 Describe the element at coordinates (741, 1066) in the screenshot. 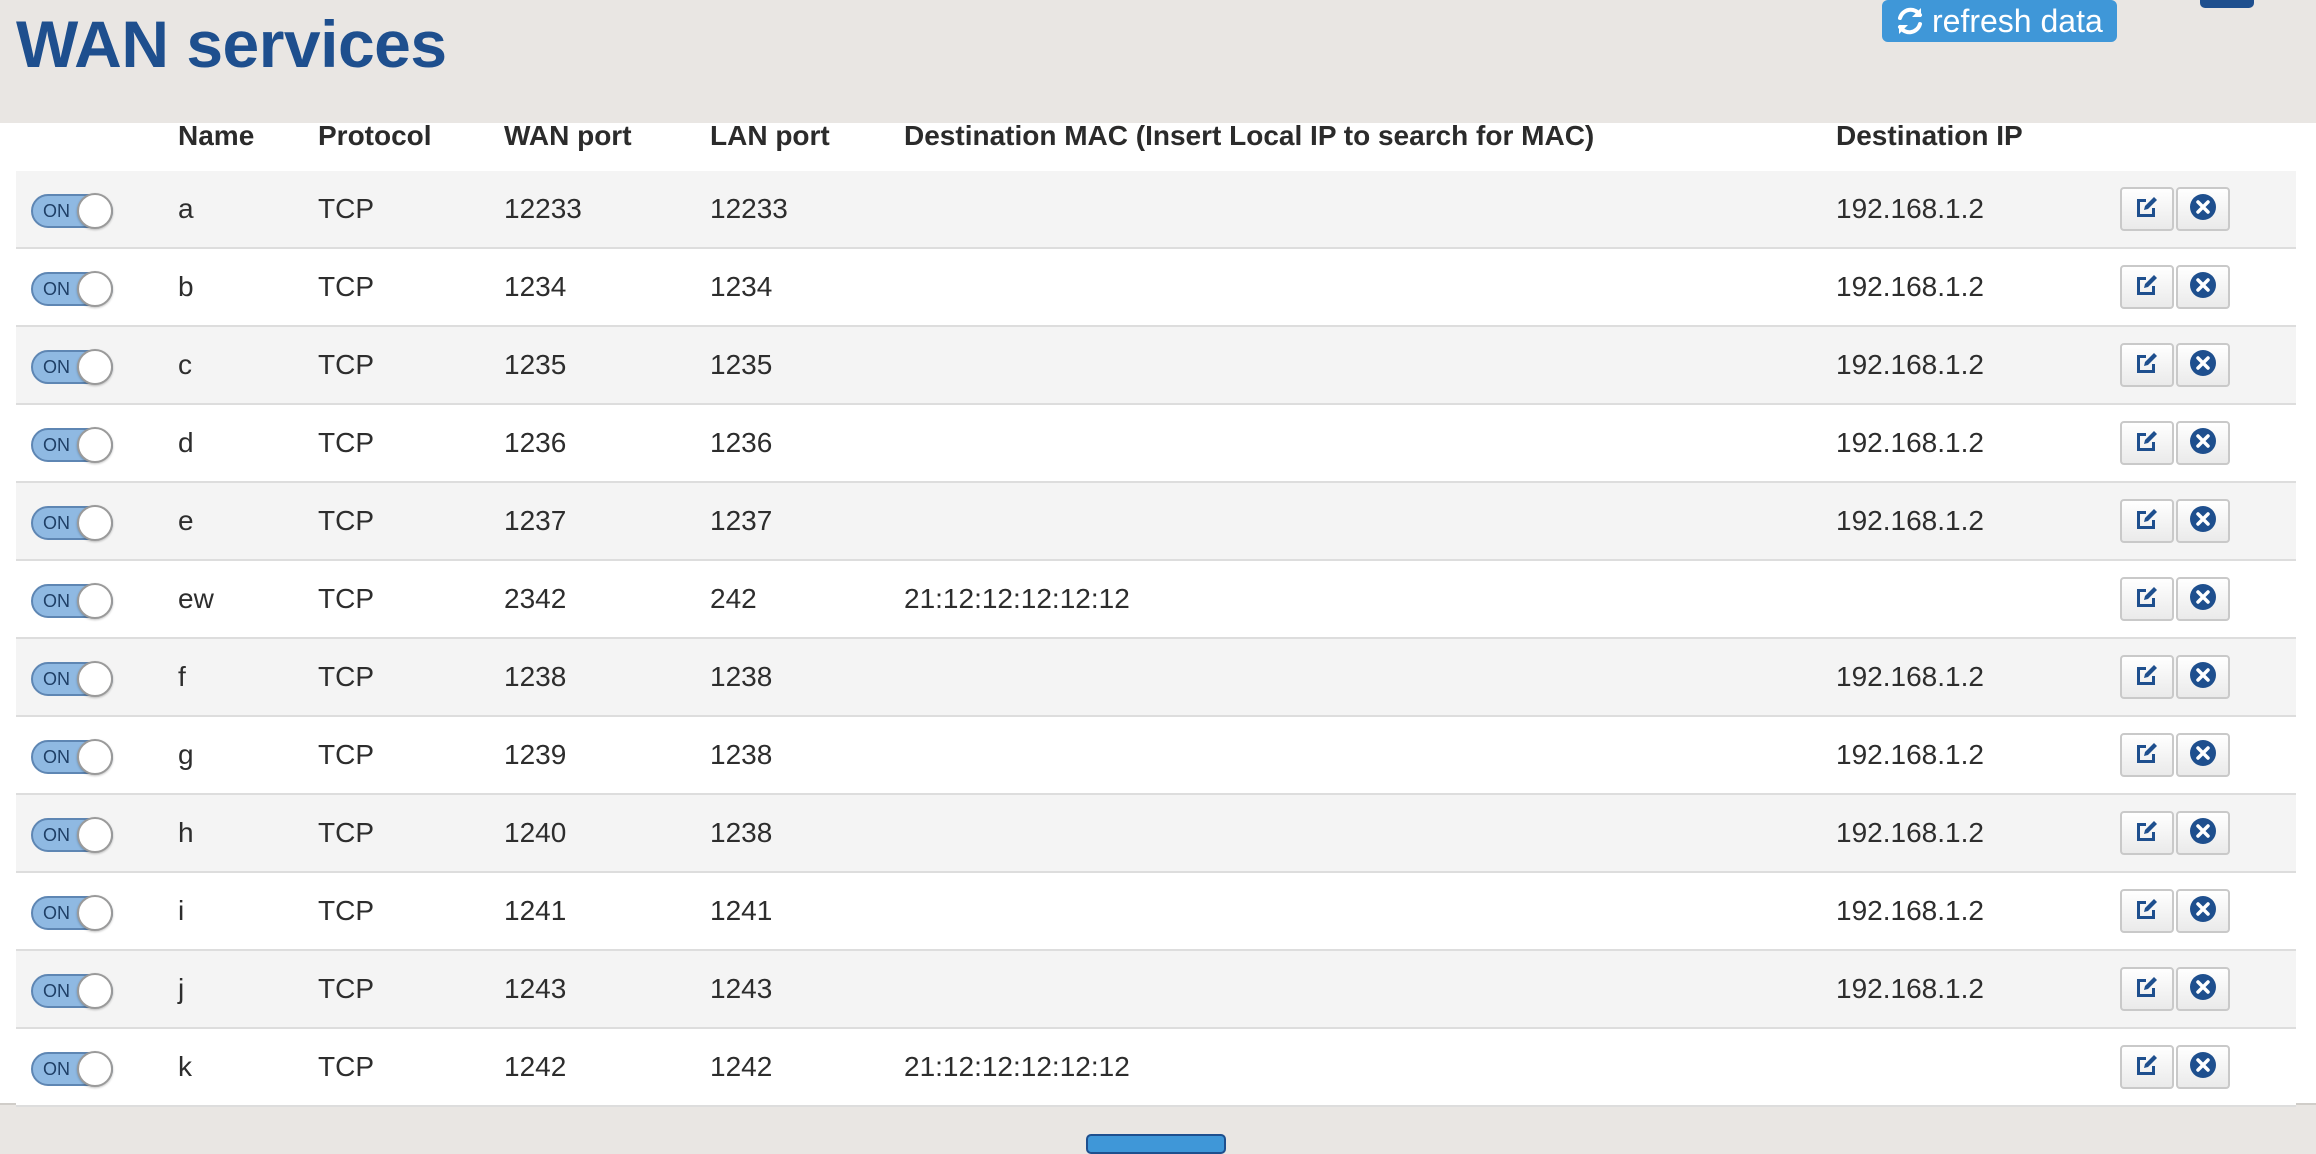

I see `cell-lan-port: 1242` at that location.